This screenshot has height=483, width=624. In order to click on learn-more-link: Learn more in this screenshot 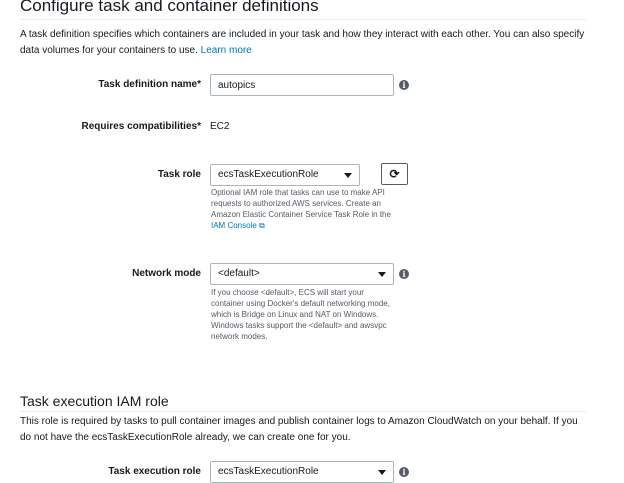, I will do `click(226, 50)`.